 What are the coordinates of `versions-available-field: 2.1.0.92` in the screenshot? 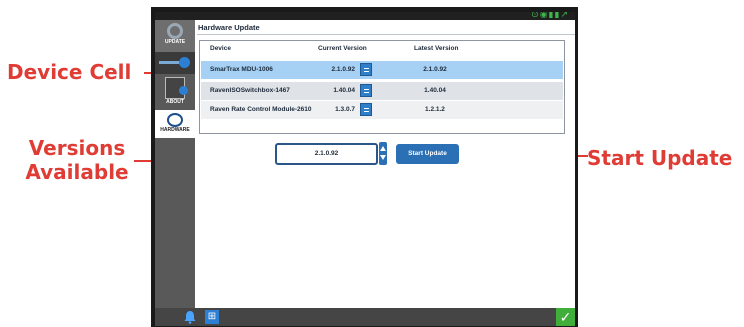 It's located at (326, 154).